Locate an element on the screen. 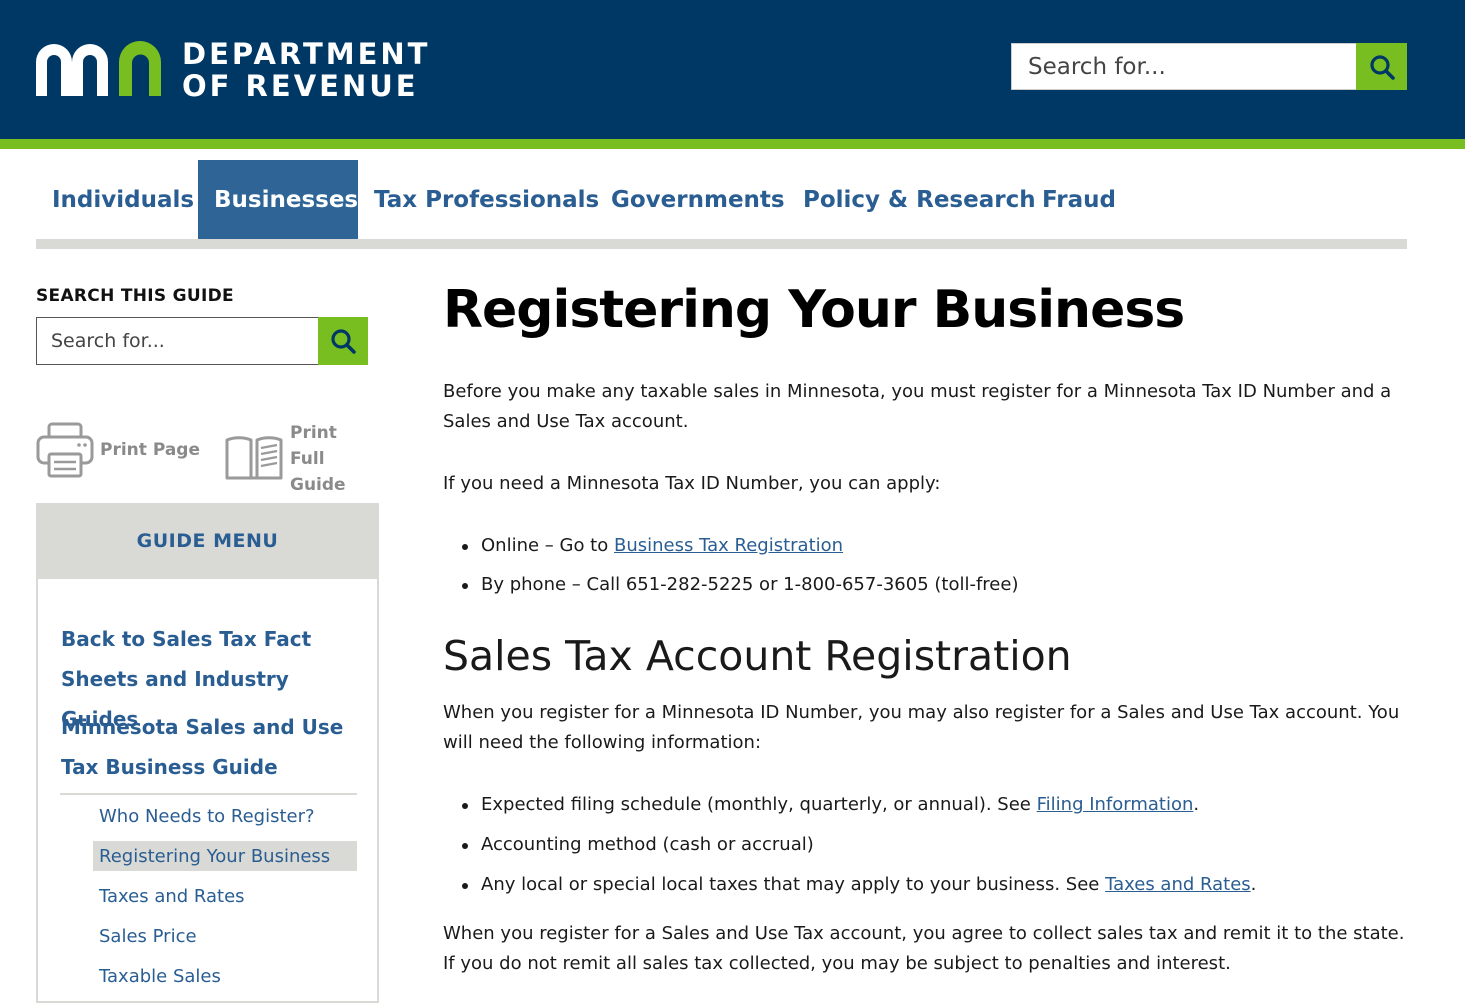 This screenshot has height=1003, width=1465. page-title: Registering Your Business is located at coordinates (814, 310).